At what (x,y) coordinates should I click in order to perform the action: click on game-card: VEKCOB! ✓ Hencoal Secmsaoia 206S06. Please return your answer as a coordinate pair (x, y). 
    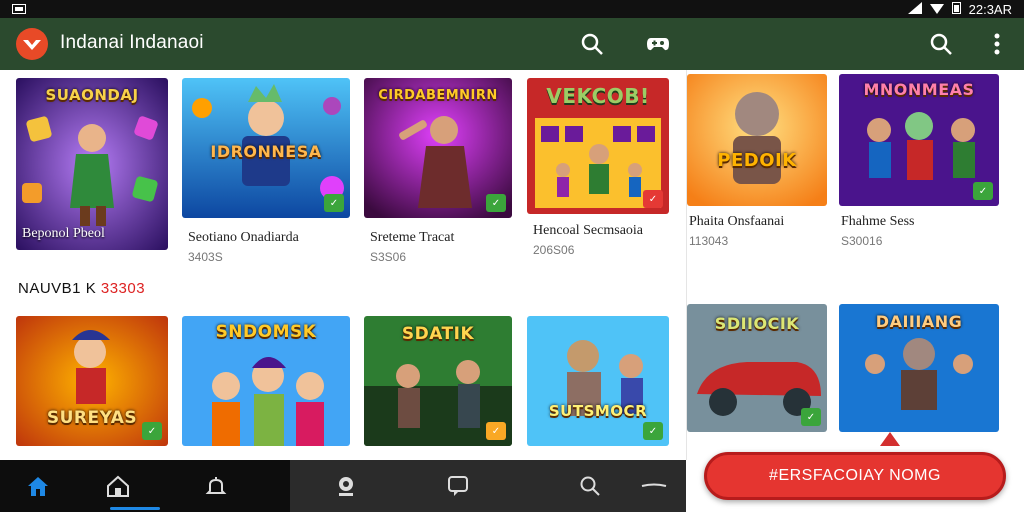
    Looking at the image, I should click on (598, 173).